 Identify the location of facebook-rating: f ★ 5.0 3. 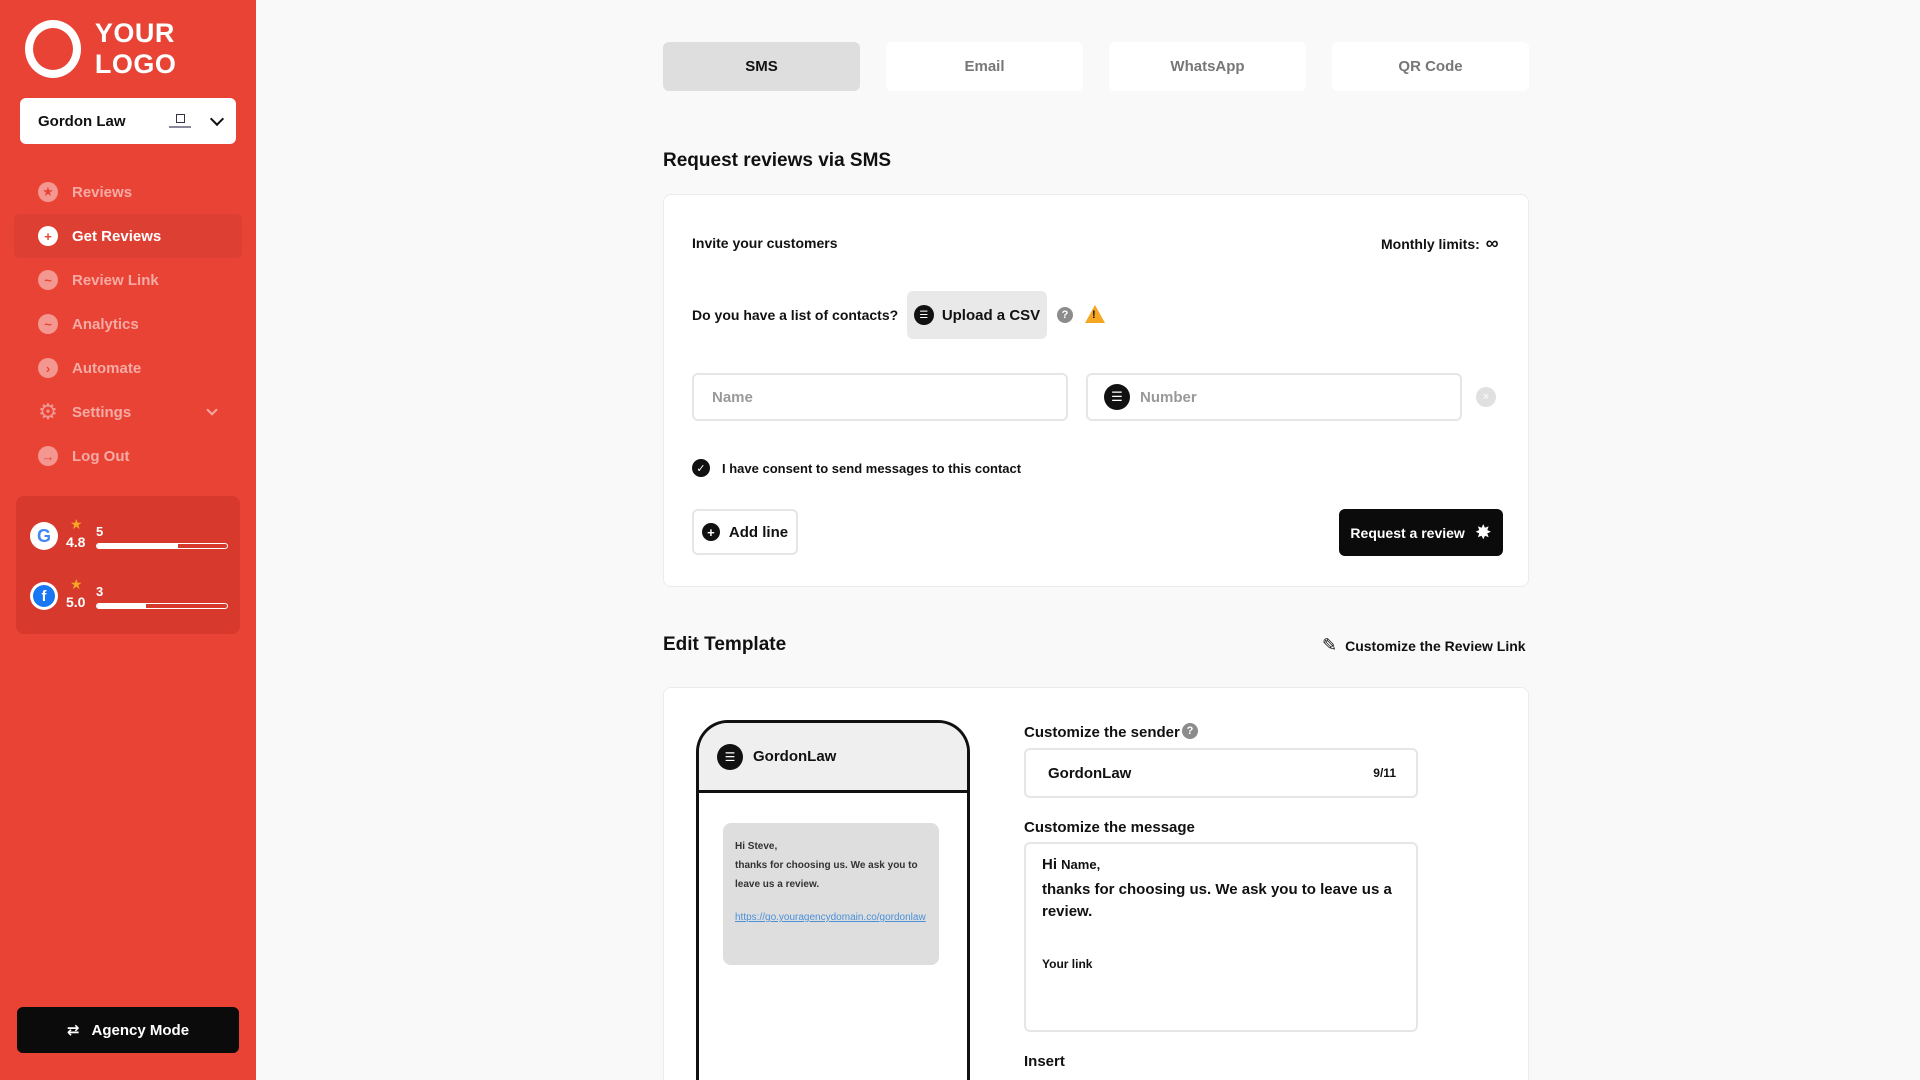
(129, 593).